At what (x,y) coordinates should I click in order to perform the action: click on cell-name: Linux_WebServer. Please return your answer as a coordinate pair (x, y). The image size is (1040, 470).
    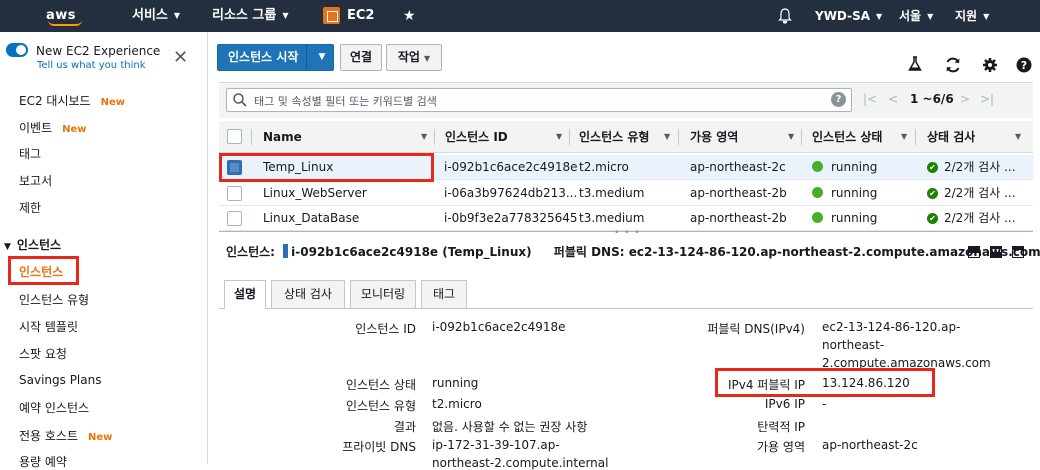
    Looking at the image, I should click on (315, 193).